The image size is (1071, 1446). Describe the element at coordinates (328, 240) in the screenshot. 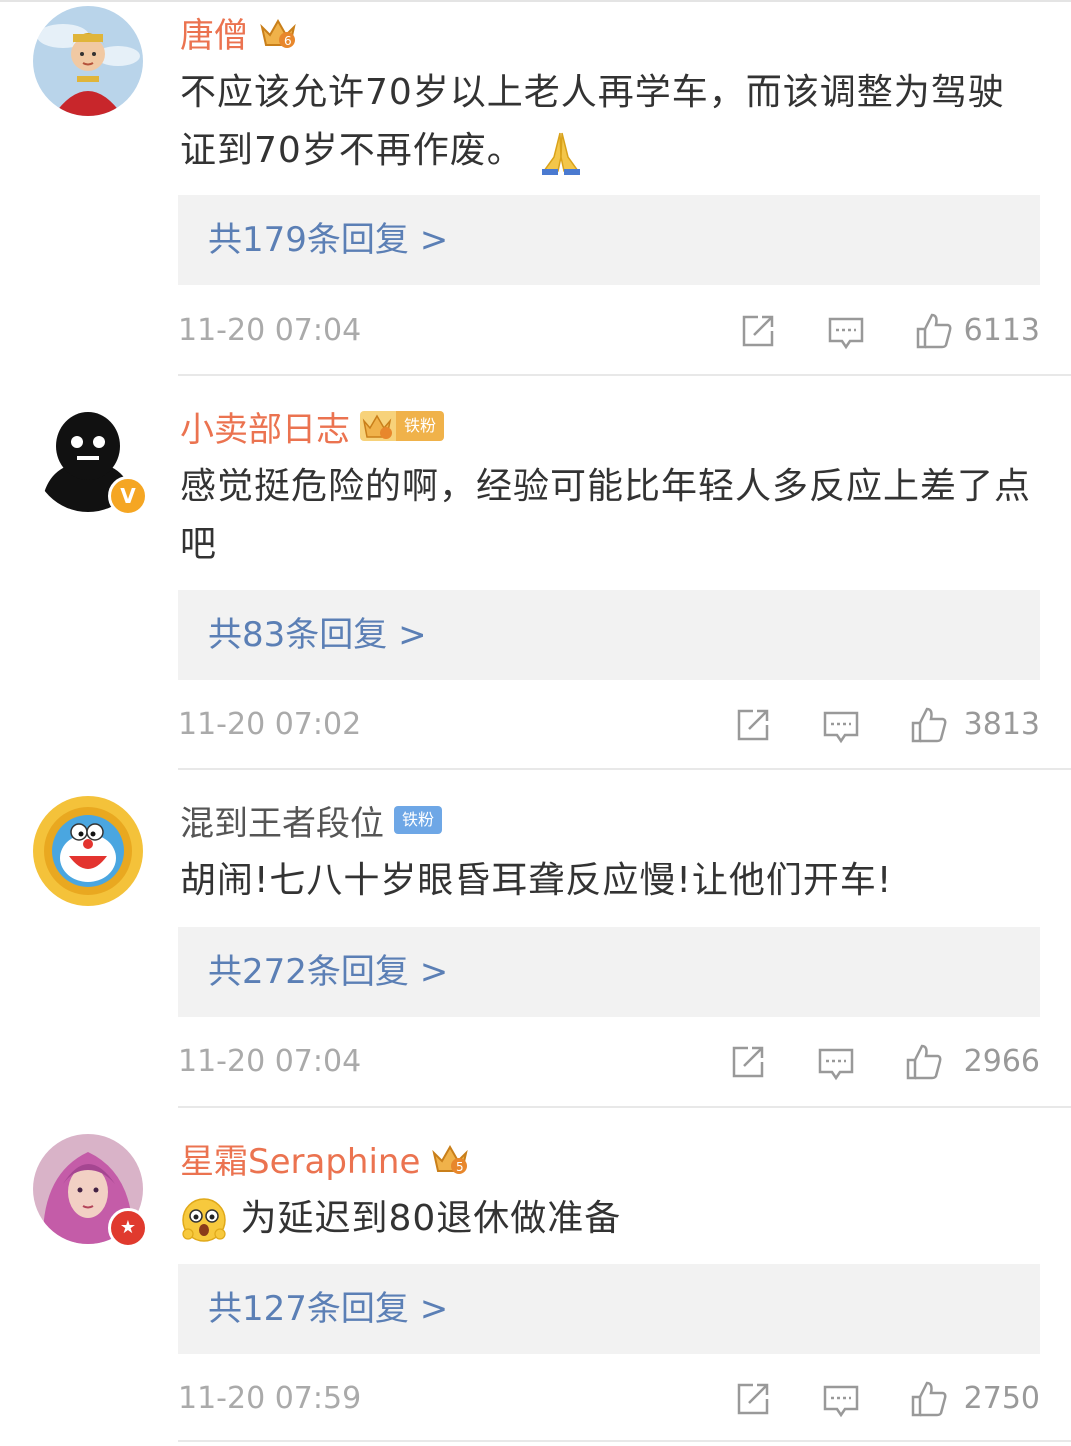

I see `replies-label: 共179条回复 >` at that location.